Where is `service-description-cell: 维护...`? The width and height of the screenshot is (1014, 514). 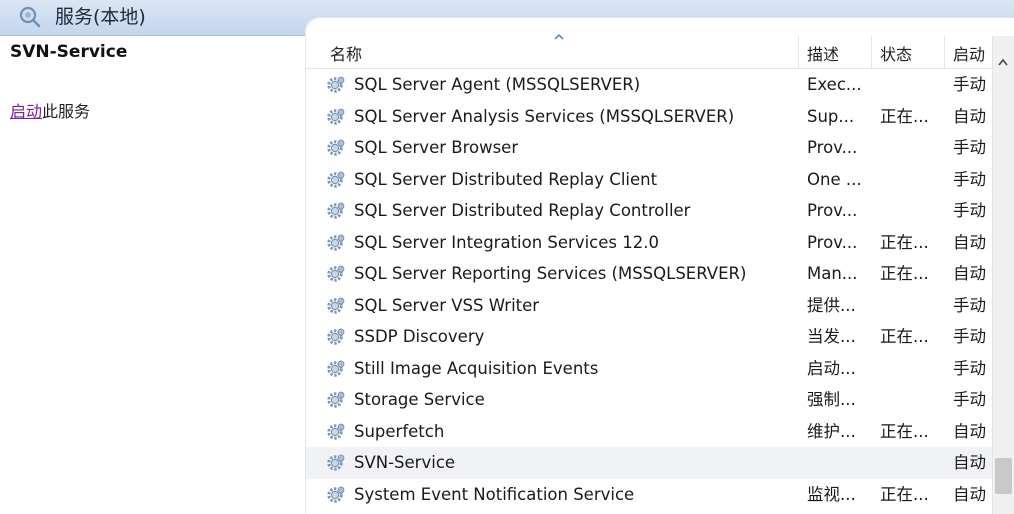
service-description-cell: 维护... is located at coordinates (831, 431).